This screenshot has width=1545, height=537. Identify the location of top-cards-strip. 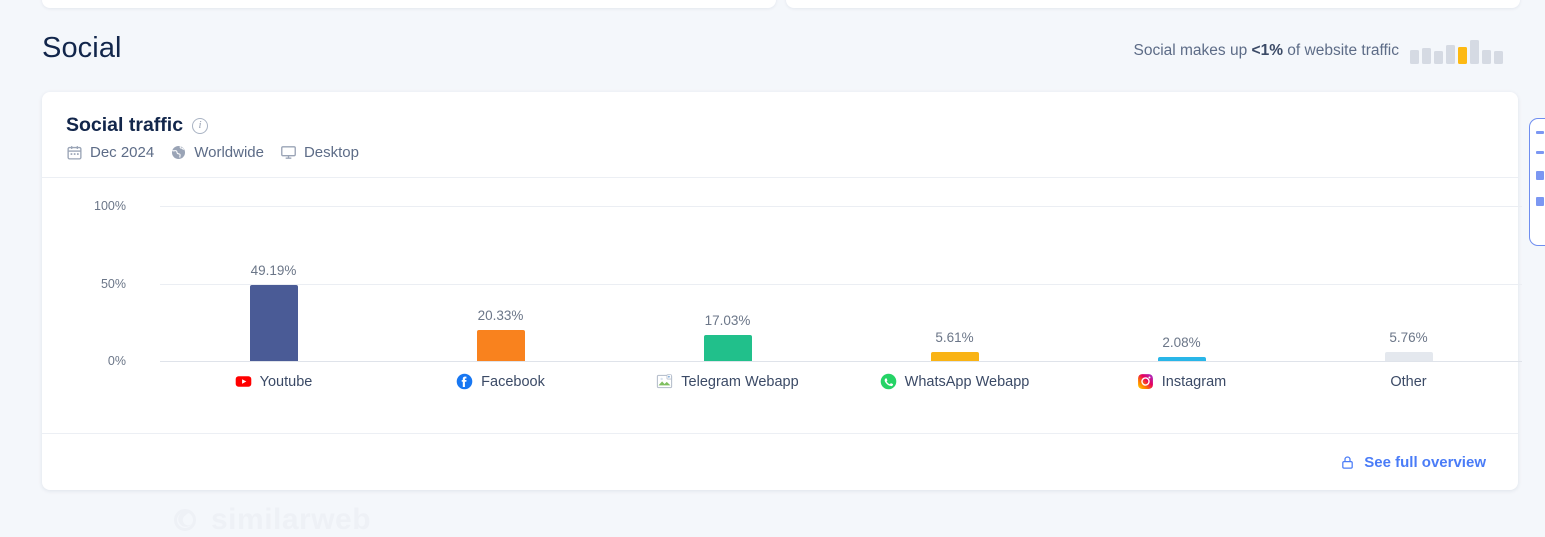
(772, 5).